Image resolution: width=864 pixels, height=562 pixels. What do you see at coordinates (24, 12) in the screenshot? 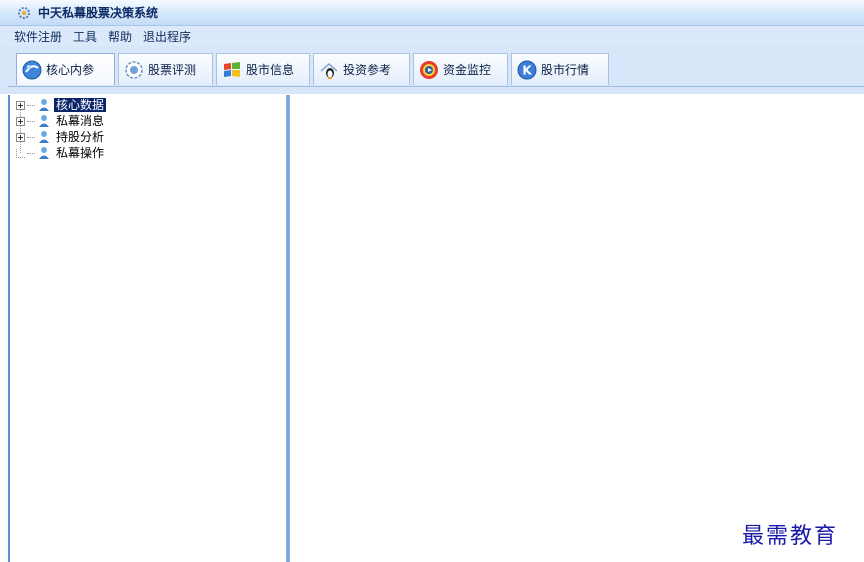
I see `app-gear-icon` at bounding box center [24, 12].